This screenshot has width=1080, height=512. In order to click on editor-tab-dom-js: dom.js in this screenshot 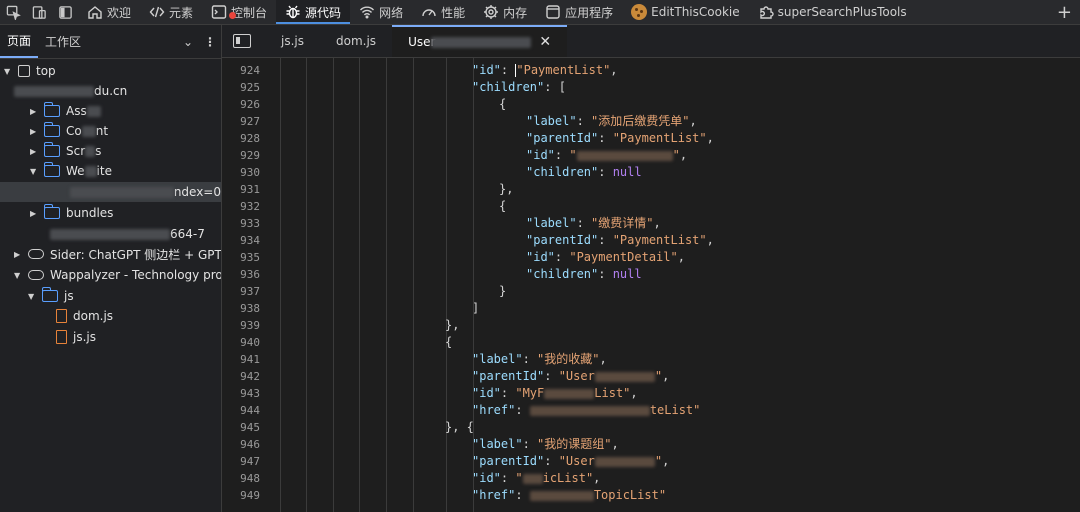, I will do `click(356, 41)`.